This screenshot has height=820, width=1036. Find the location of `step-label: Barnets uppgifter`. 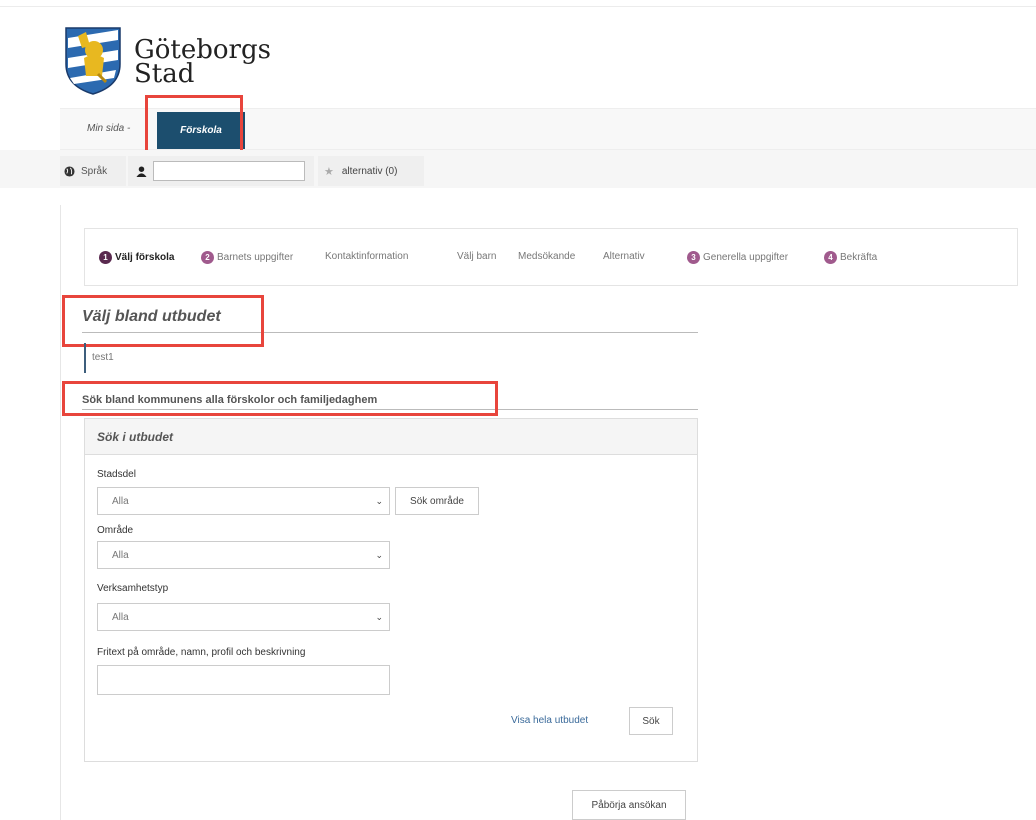

step-label: Barnets uppgifter is located at coordinates (255, 257).